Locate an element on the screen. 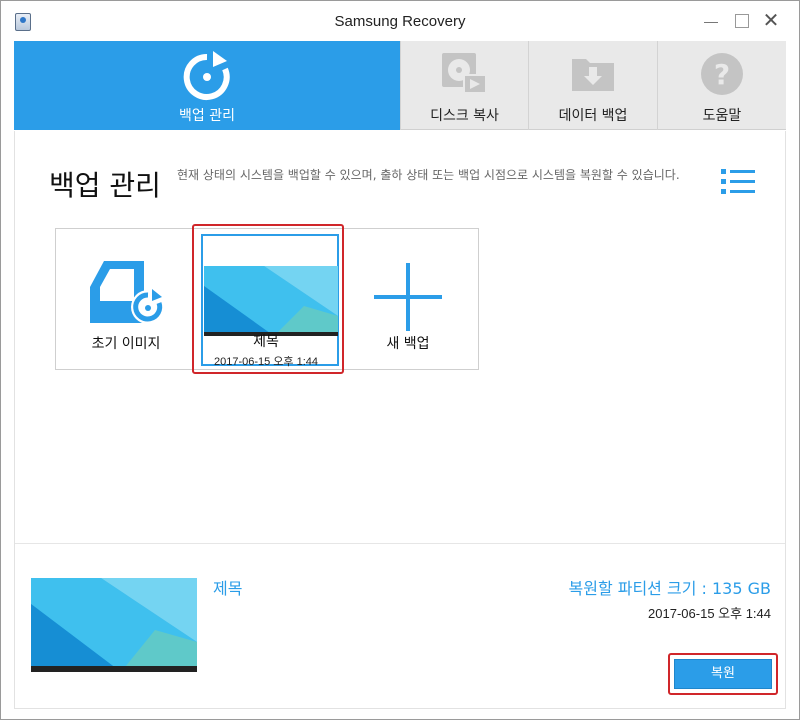  backup-date: 2017-06-15 오후 1:44 is located at coordinates (709, 613).